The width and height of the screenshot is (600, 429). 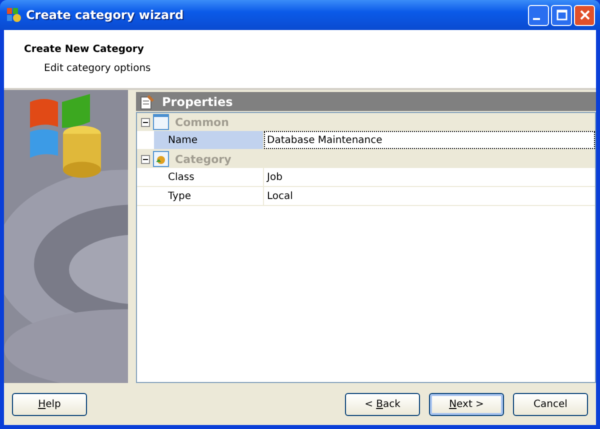 What do you see at coordinates (538, 15) in the screenshot?
I see `minimize-button` at bounding box center [538, 15].